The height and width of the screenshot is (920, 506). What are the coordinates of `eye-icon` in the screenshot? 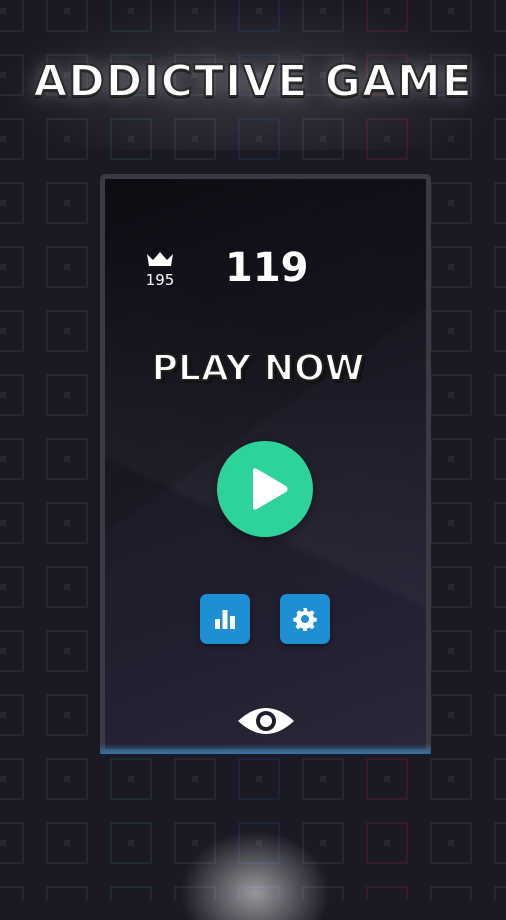 It's located at (266, 721).